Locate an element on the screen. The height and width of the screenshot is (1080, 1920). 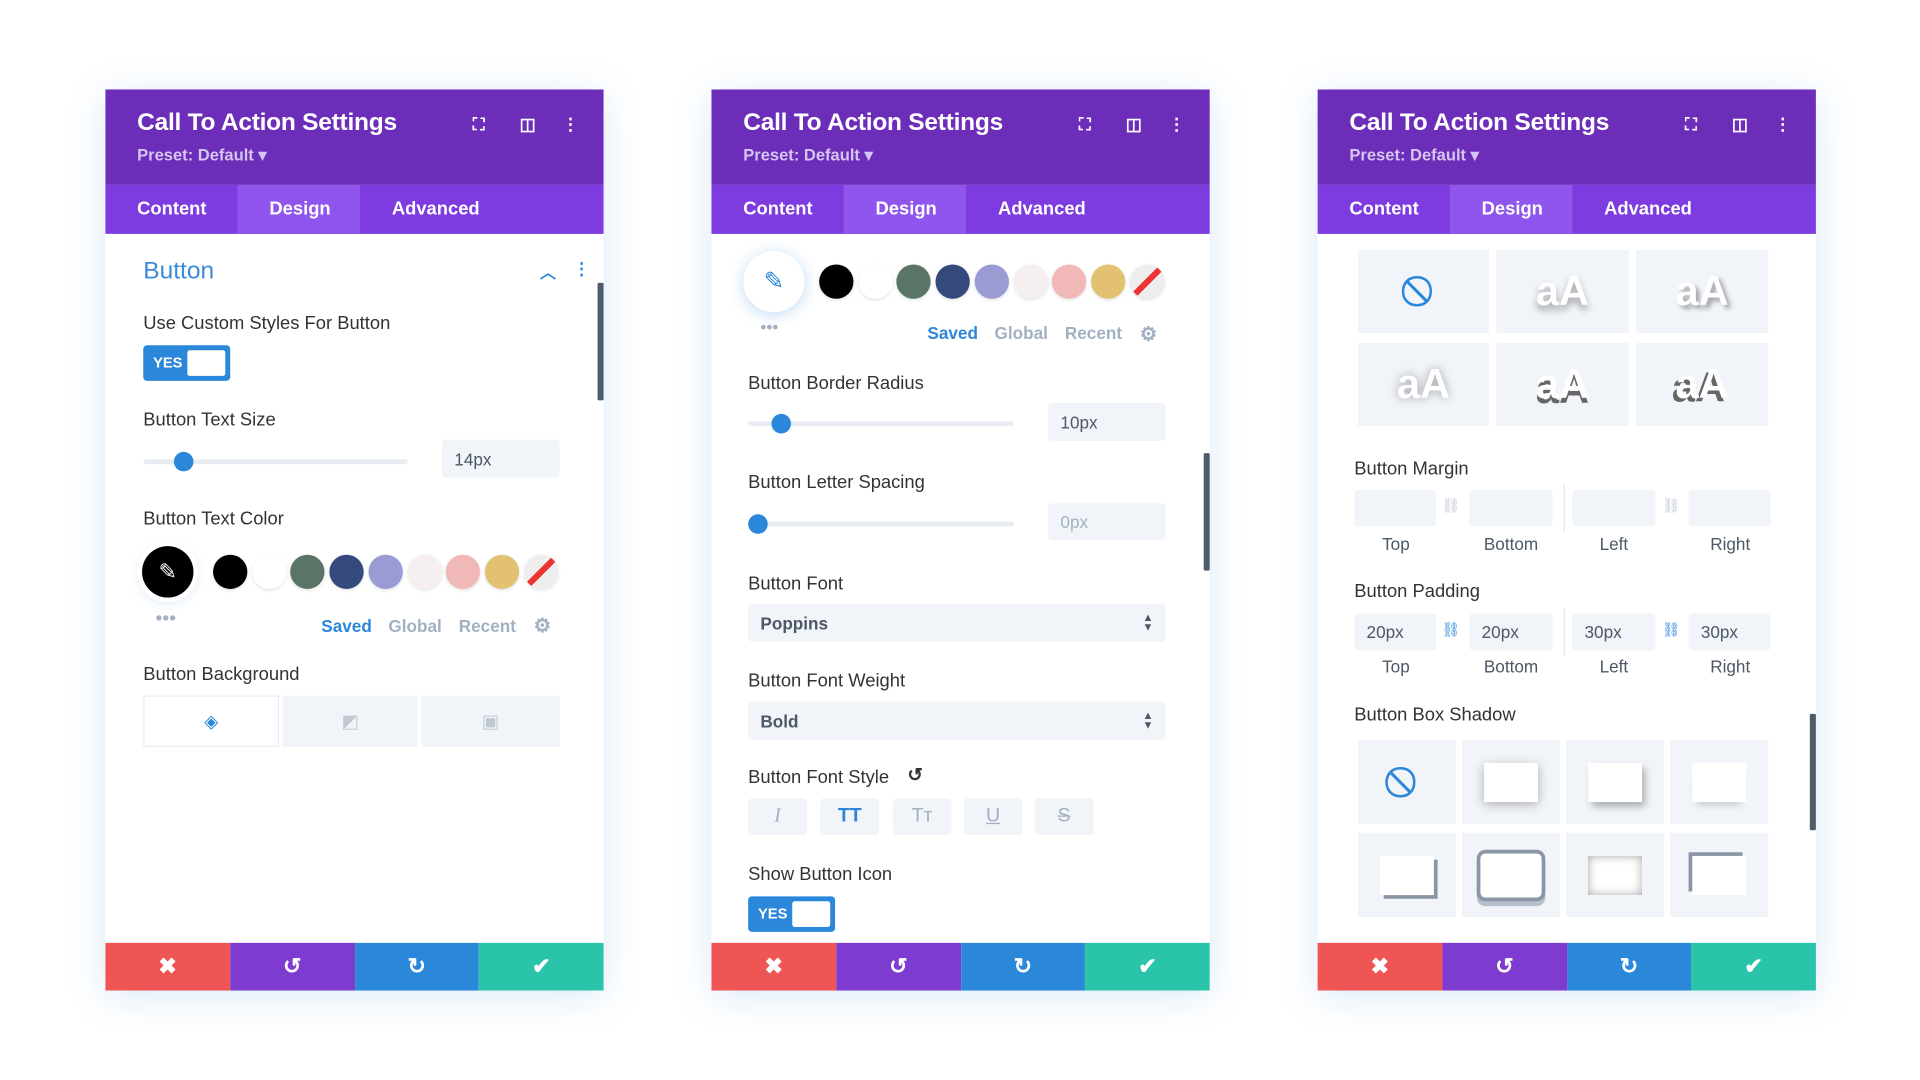
section-more-icon: ⋮ is located at coordinates (581, 268).